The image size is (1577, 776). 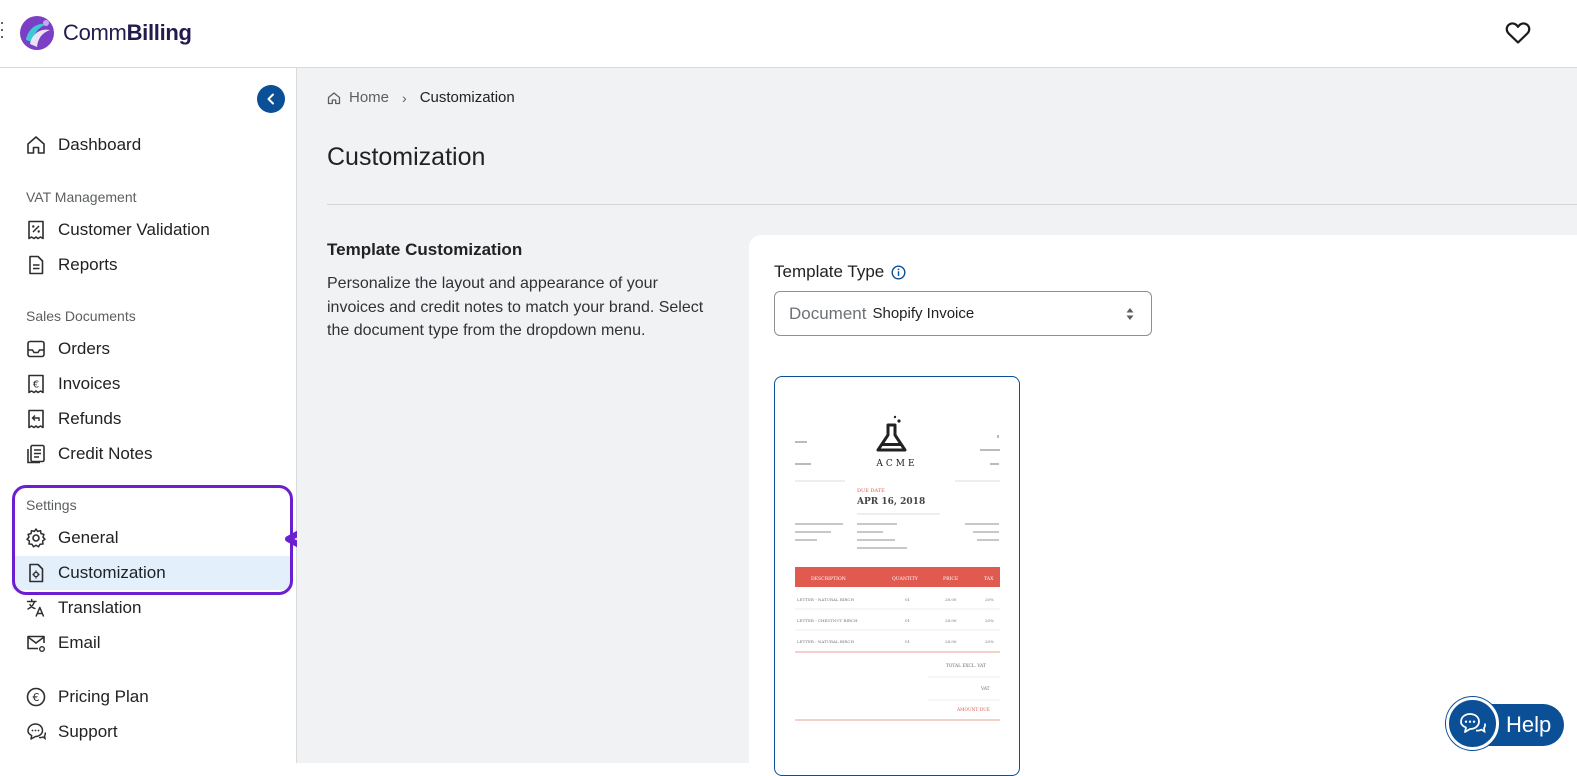 I want to click on preview-date: APR 16, 2018, so click(x=890, y=502).